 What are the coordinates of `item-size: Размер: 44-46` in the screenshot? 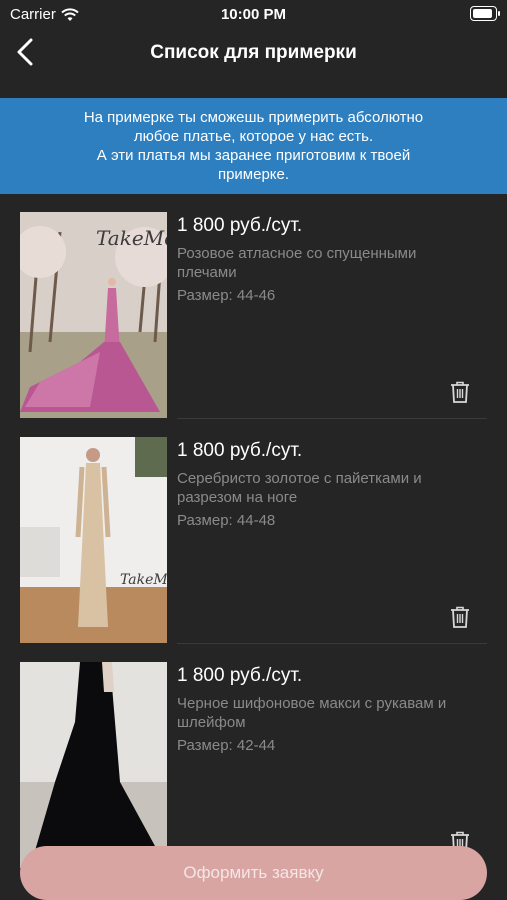 It's located at (226, 295).